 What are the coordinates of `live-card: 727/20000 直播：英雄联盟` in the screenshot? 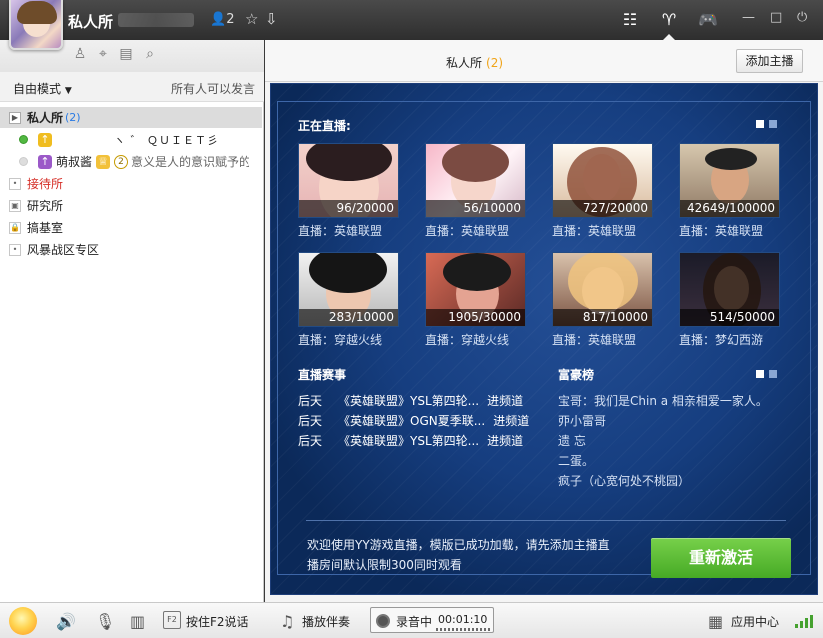 It's located at (602, 190).